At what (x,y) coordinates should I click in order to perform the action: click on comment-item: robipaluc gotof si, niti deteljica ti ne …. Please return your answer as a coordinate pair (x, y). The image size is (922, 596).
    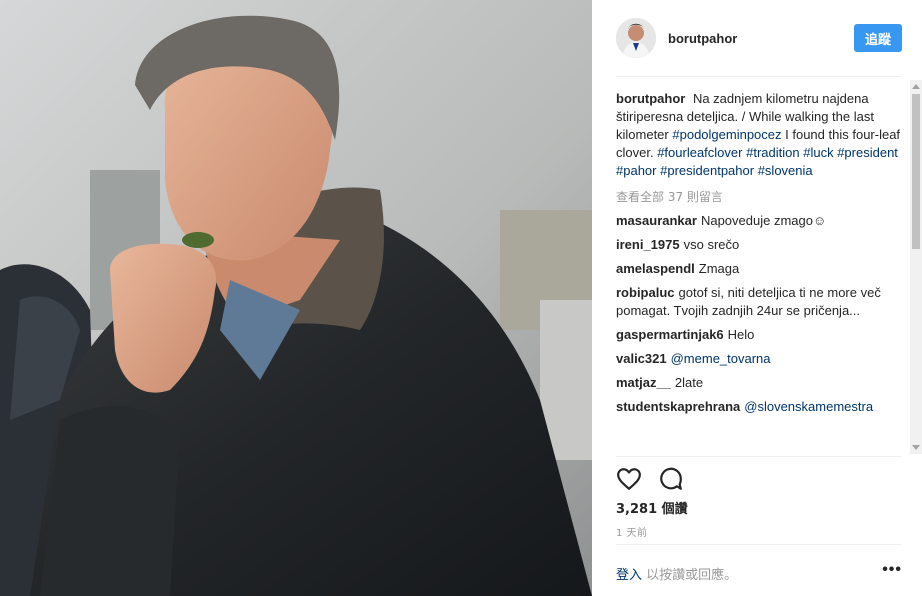
    Looking at the image, I should click on (759, 302).